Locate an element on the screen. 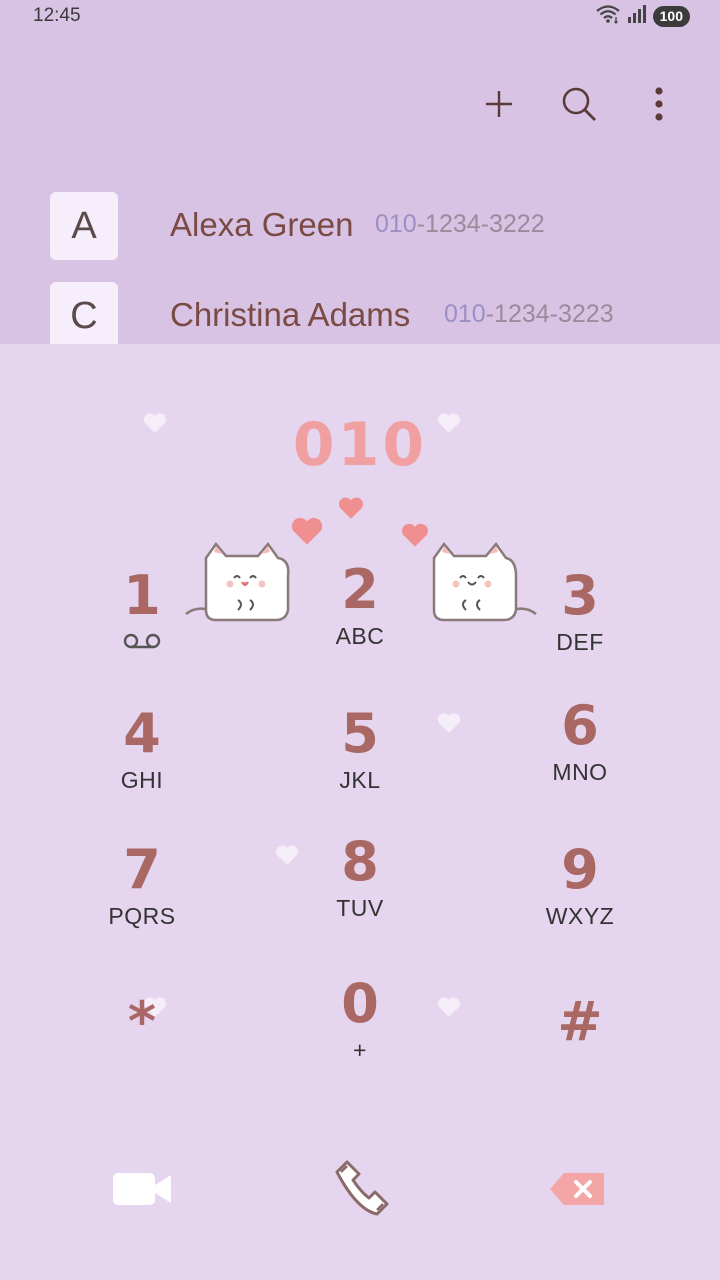 This screenshot has width=720, height=1280. contact-name: Alexa Green is located at coordinates (262, 224).